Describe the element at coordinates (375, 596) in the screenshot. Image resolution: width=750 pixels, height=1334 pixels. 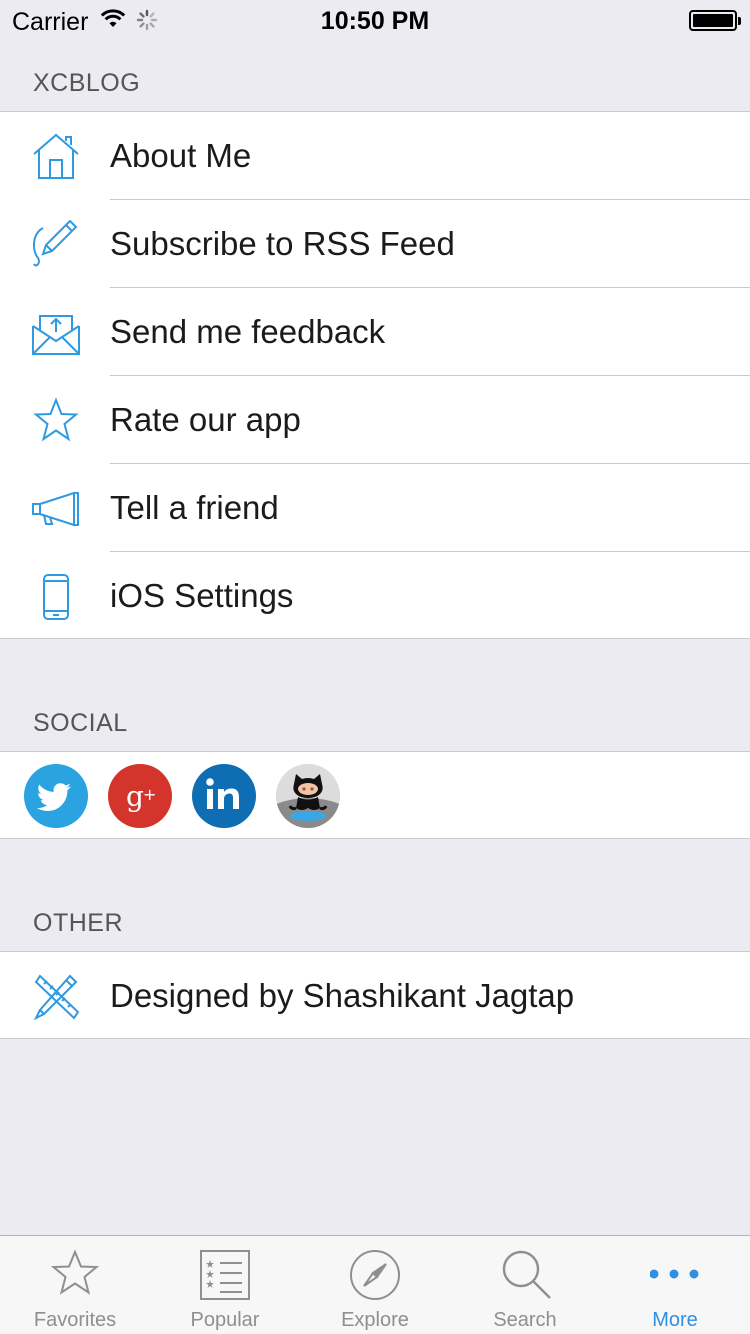
I see `row-ios-settings: iOS Settings` at that location.